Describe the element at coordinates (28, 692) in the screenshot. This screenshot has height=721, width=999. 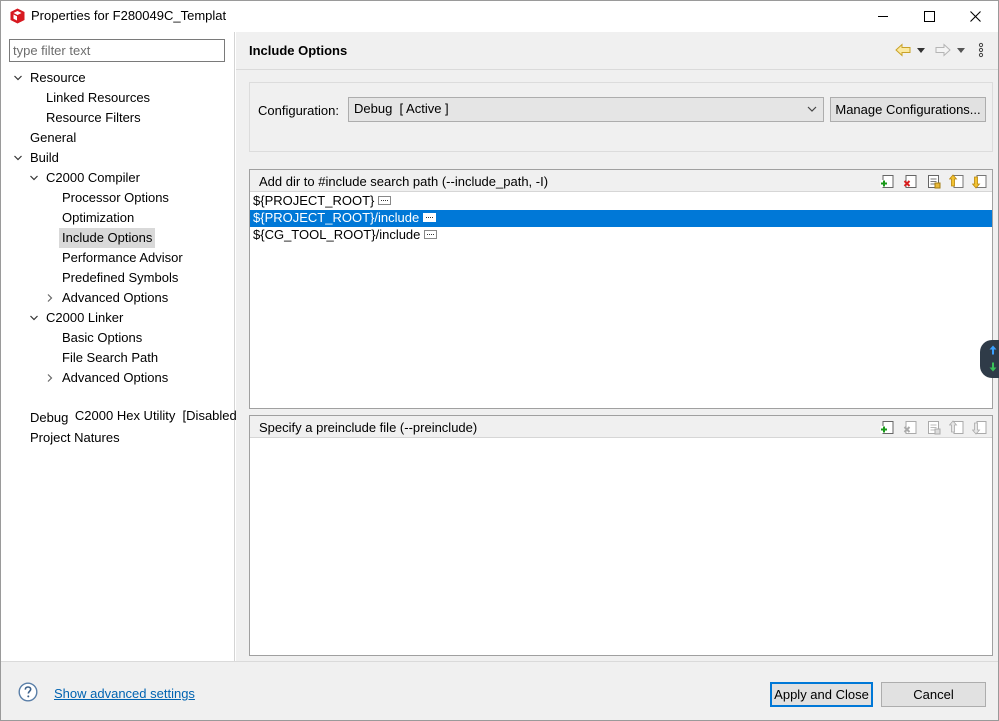
I see `help-icon` at that location.